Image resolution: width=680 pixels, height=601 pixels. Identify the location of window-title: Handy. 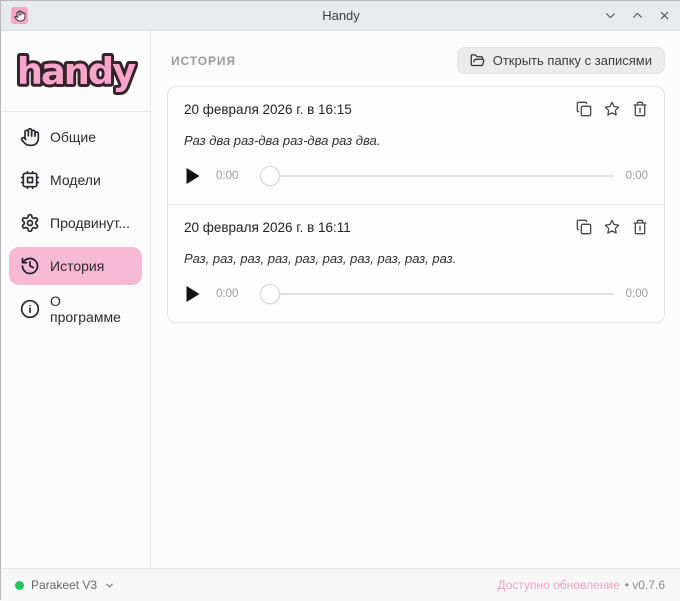
(341, 15).